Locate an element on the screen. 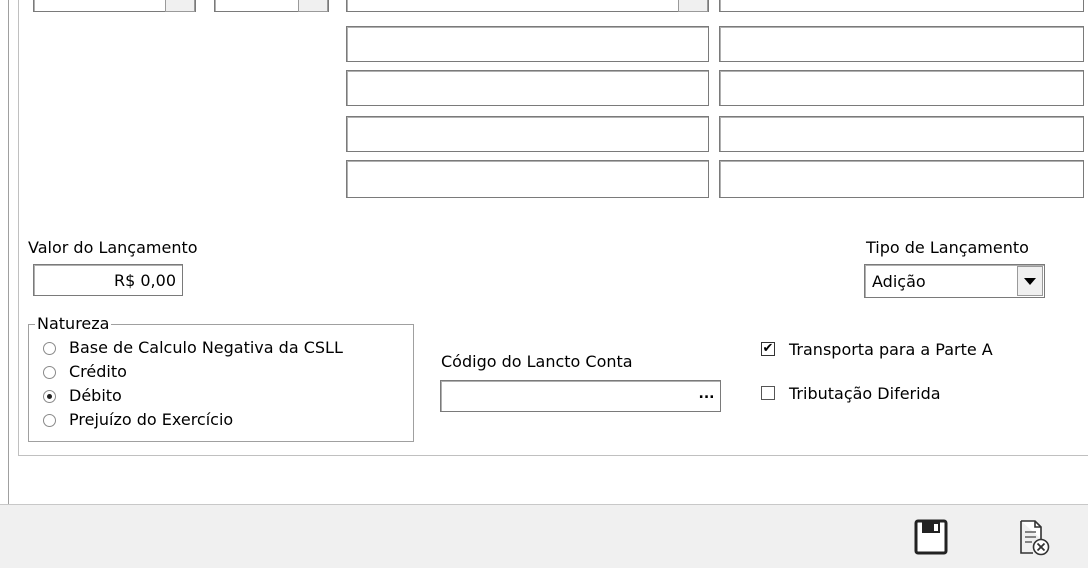  inner-bottom-border is located at coordinates (553, 455).